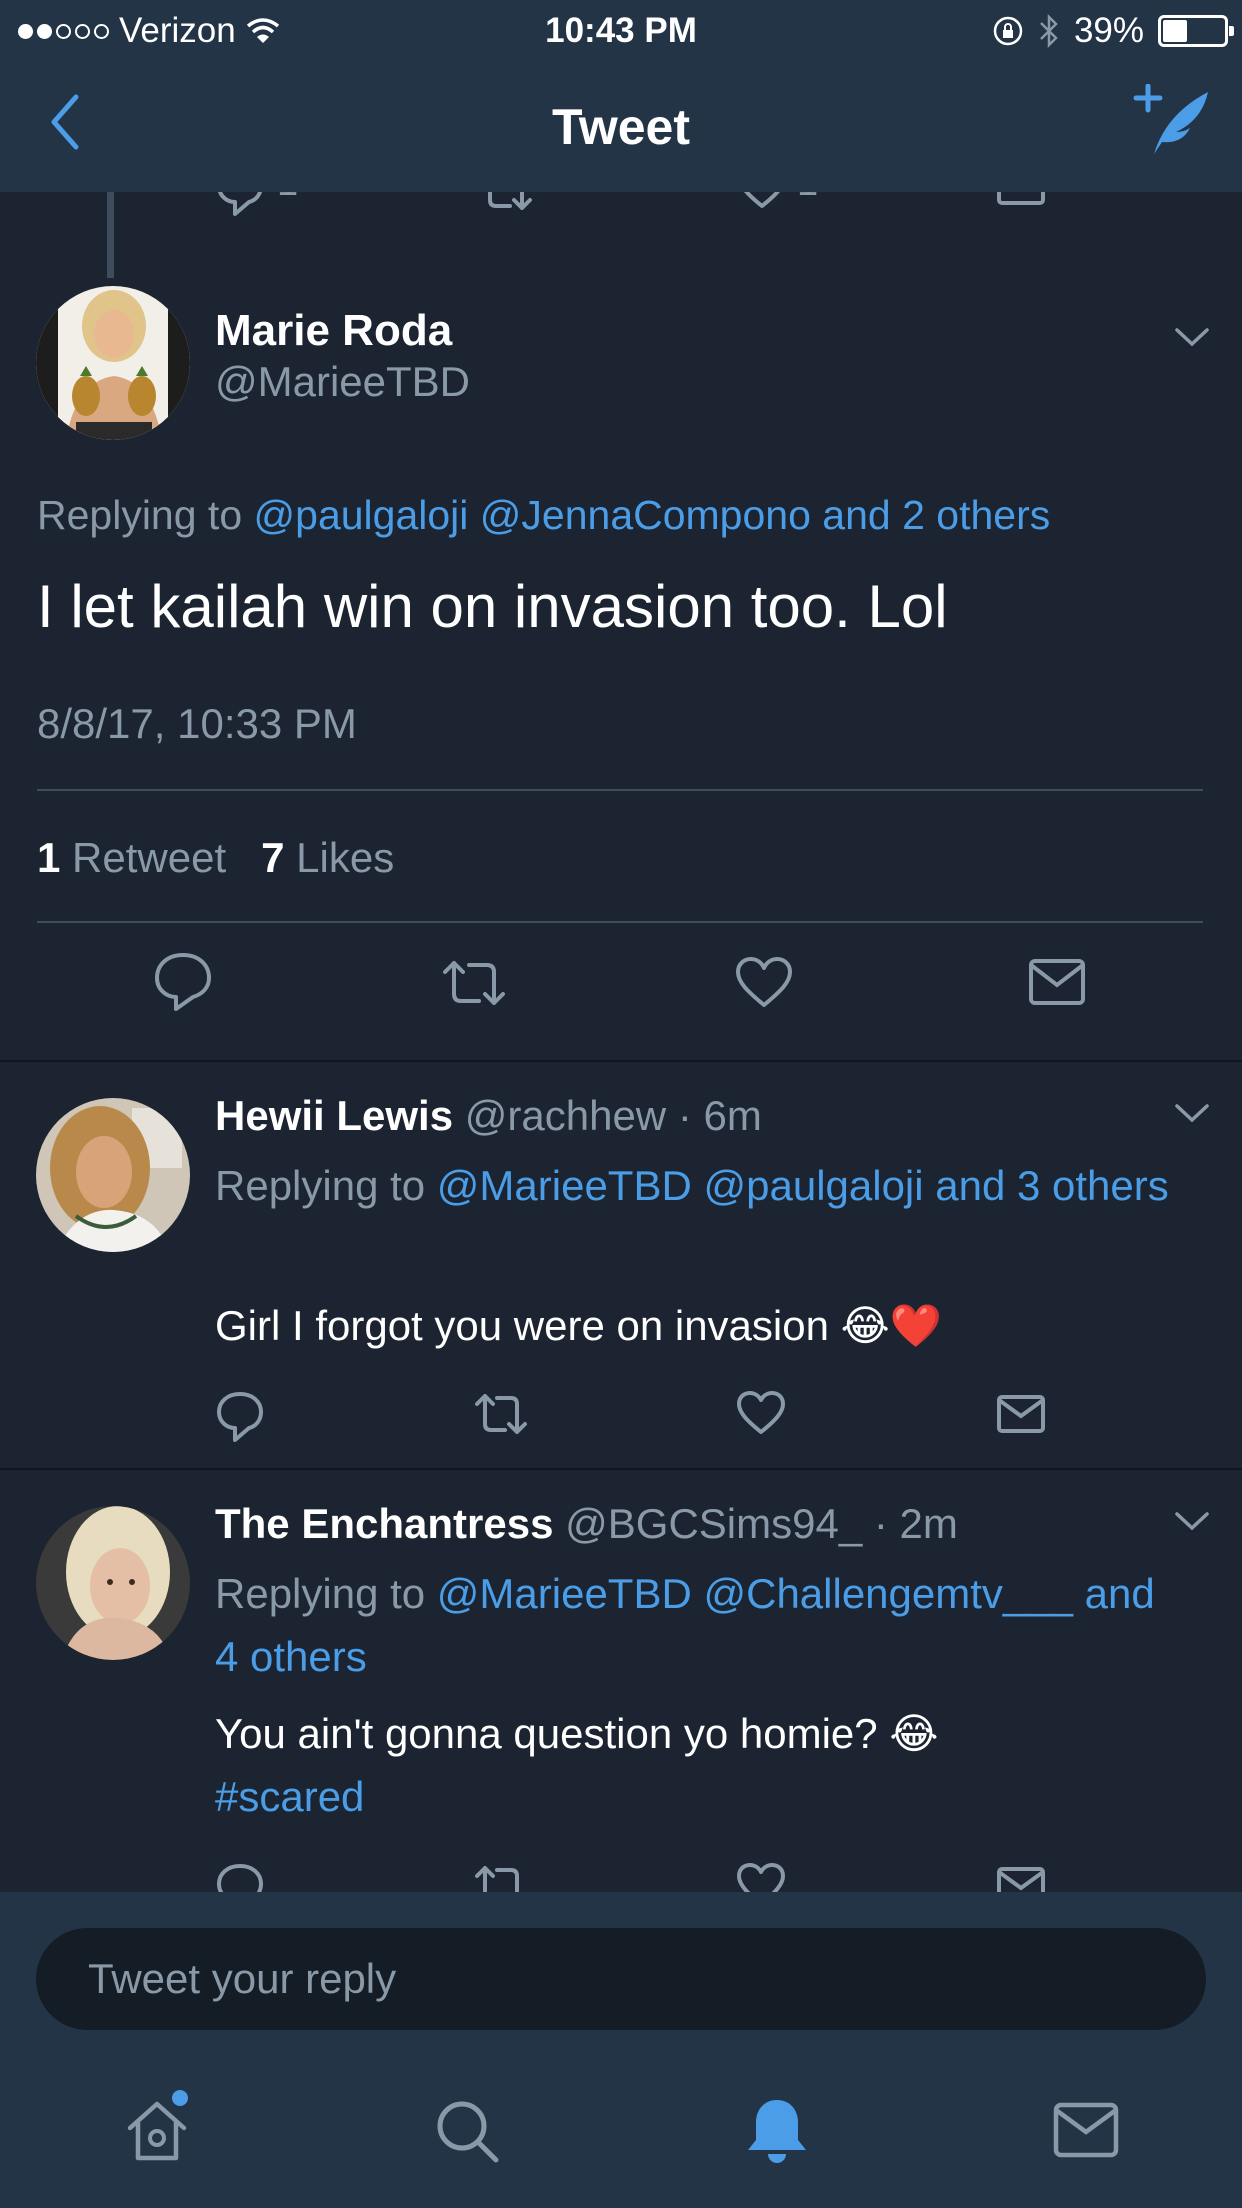 Image resolution: width=1242 pixels, height=2208 pixels. I want to click on reply-time: · 2m, so click(915, 1523).